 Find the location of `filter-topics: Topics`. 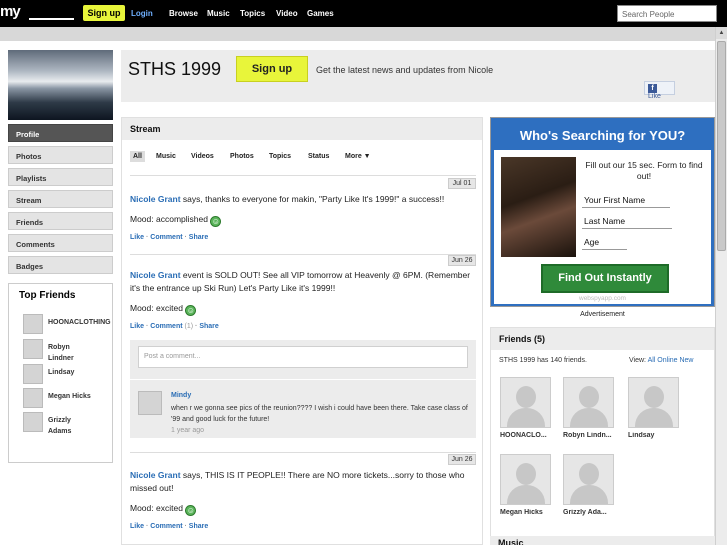

filter-topics: Topics is located at coordinates (280, 156).